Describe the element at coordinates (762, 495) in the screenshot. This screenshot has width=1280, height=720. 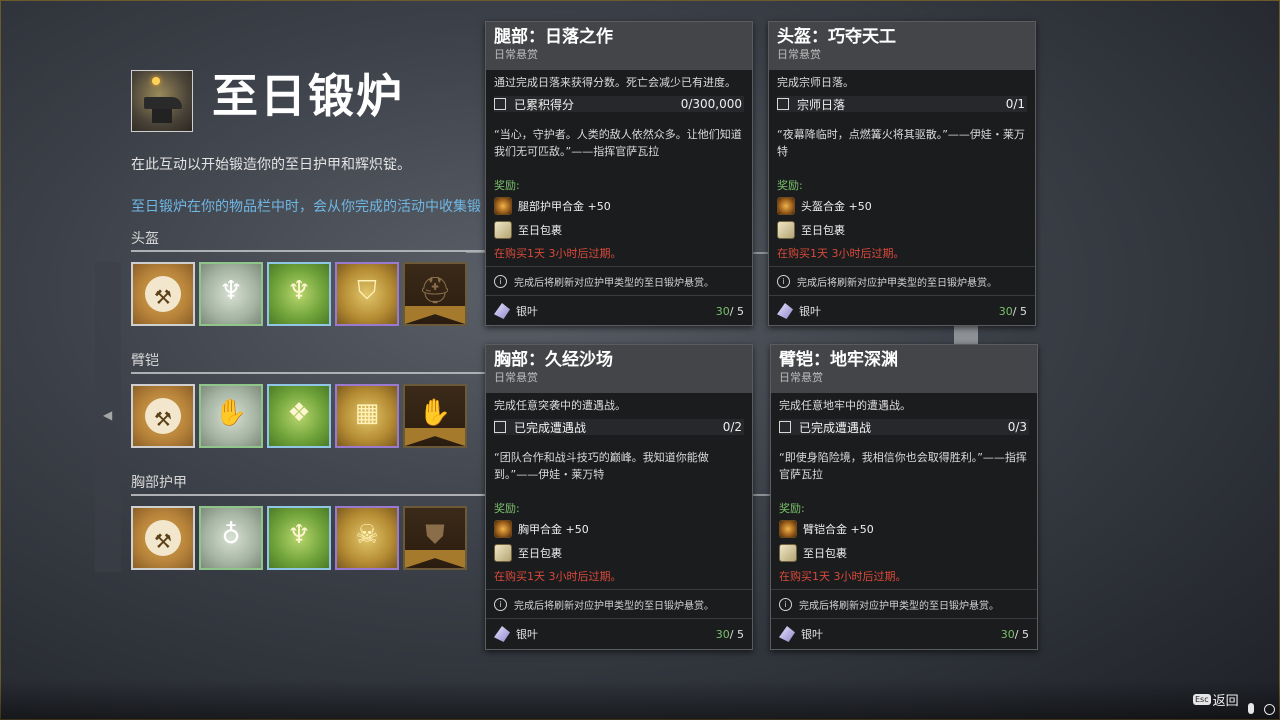
I see `connector-line` at that location.